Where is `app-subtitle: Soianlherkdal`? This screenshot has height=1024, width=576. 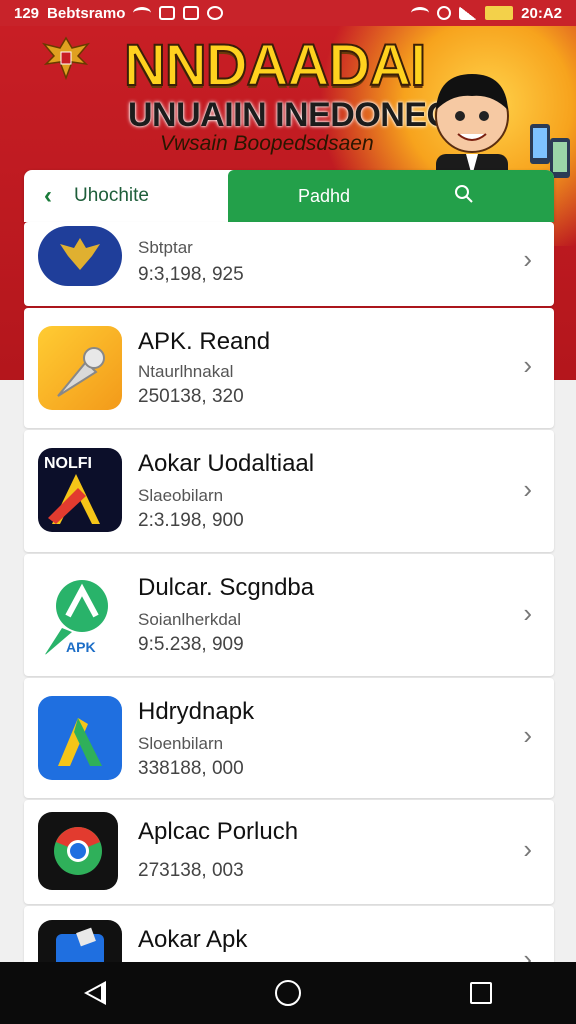 app-subtitle: Soianlherkdal is located at coordinates (190, 619).